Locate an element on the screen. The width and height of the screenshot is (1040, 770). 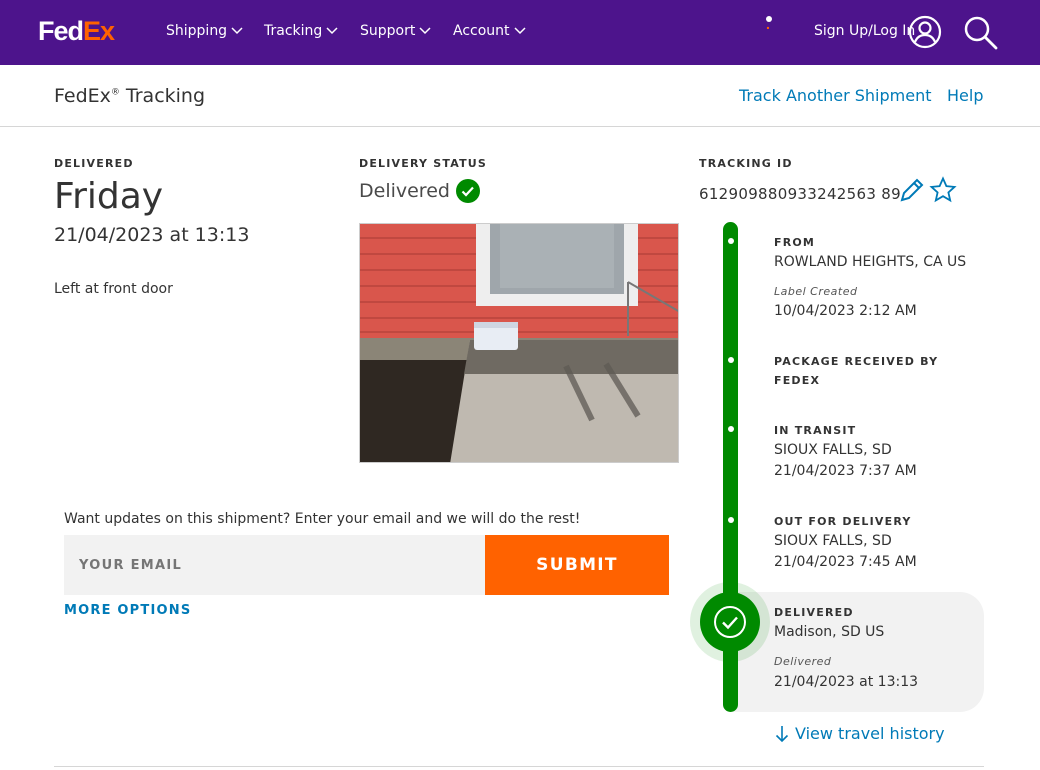
fedex-logo: FedEx. is located at coordinates (405, 31).